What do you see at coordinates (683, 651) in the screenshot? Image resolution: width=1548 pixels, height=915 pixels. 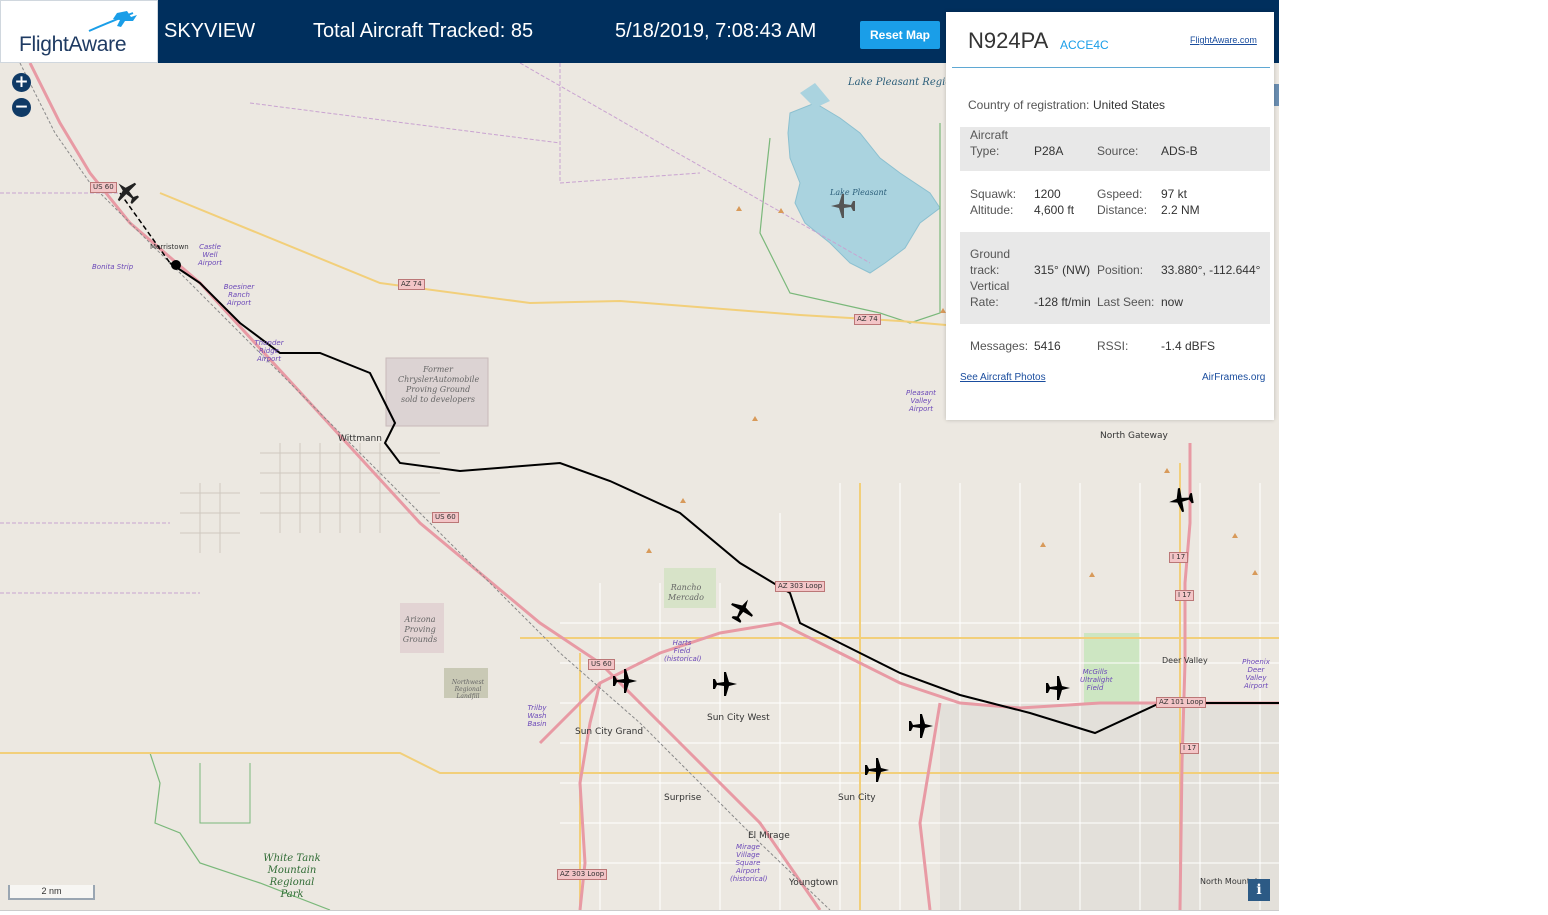 I see `harts-field-label: Harts Field (historical)` at bounding box center [683, 651].